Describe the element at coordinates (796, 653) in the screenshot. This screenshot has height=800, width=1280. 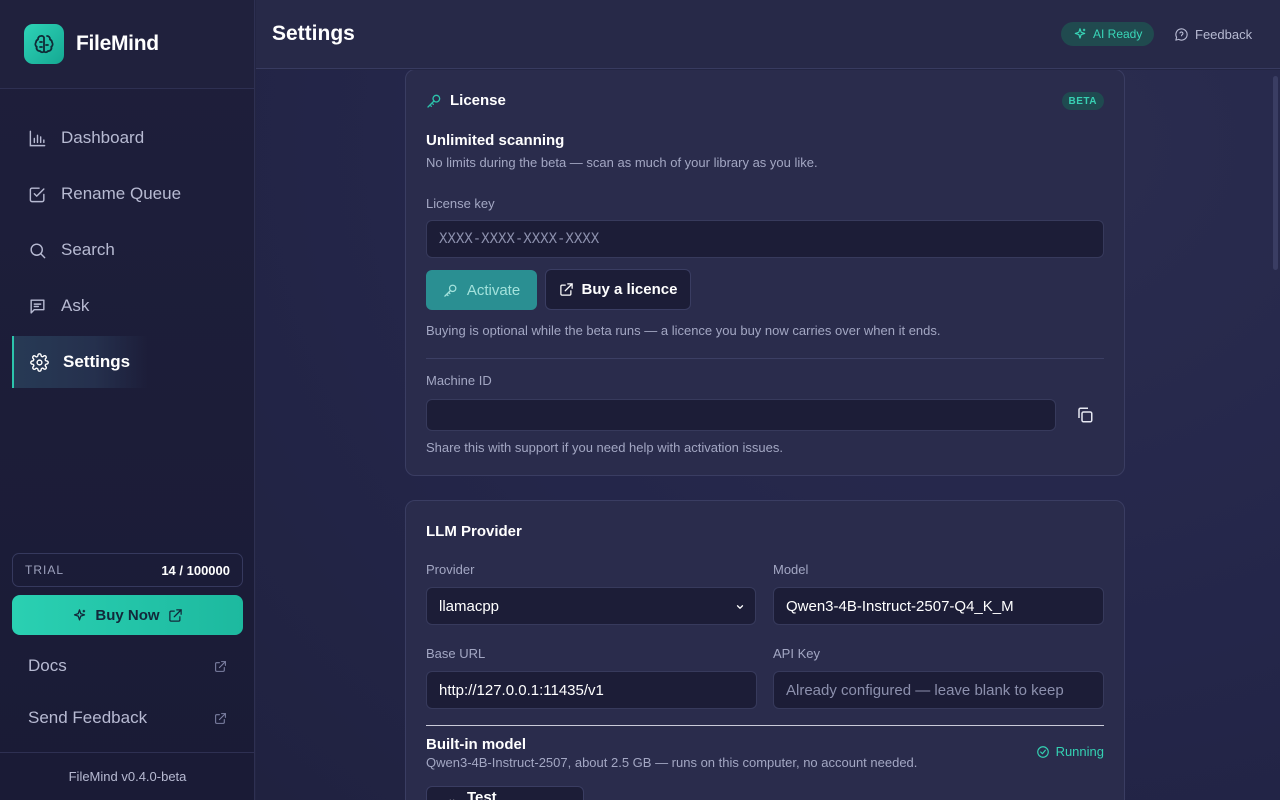
I see `api-key-label: API Key` at that location.